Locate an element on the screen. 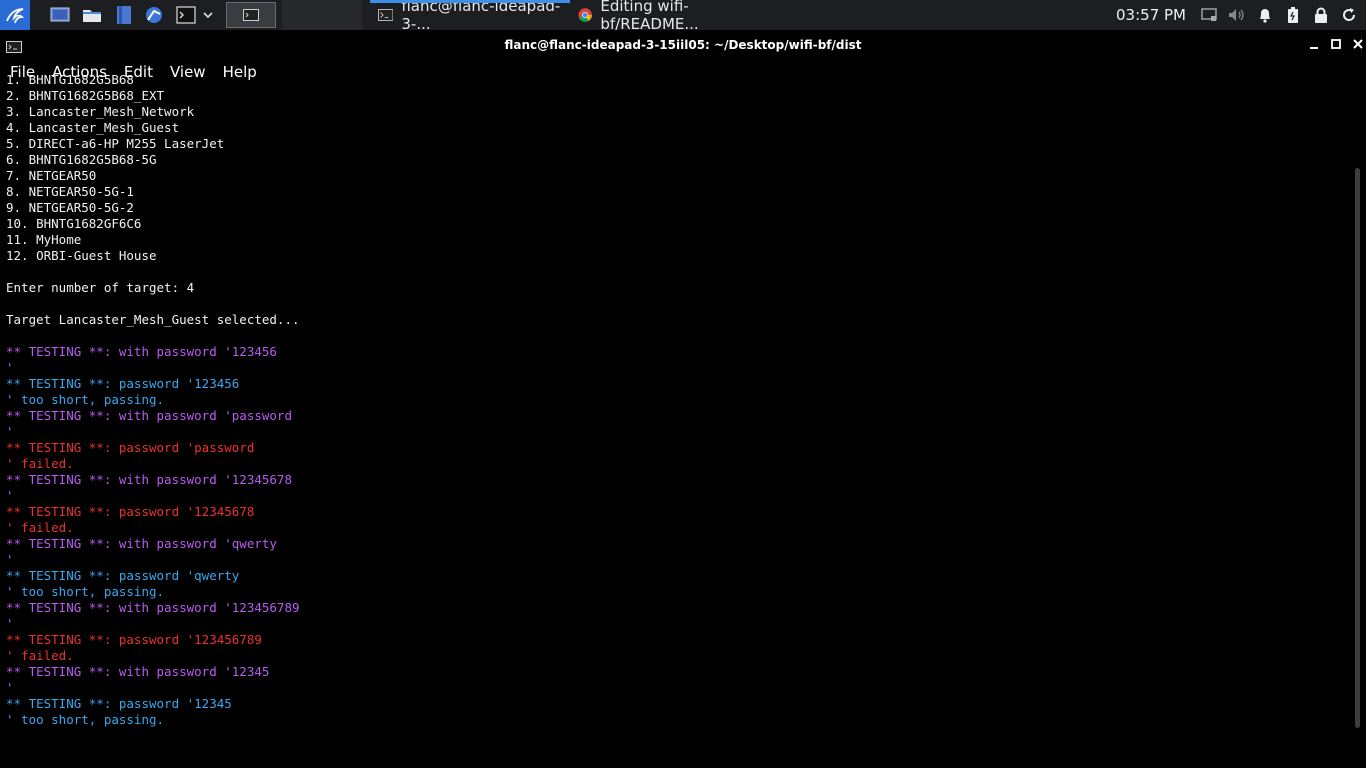 Image resolution: width=1366 pixels, height=768 pixels. terminal-line: ** TESTING **: password '123456 is located at coordinates (123, 383).